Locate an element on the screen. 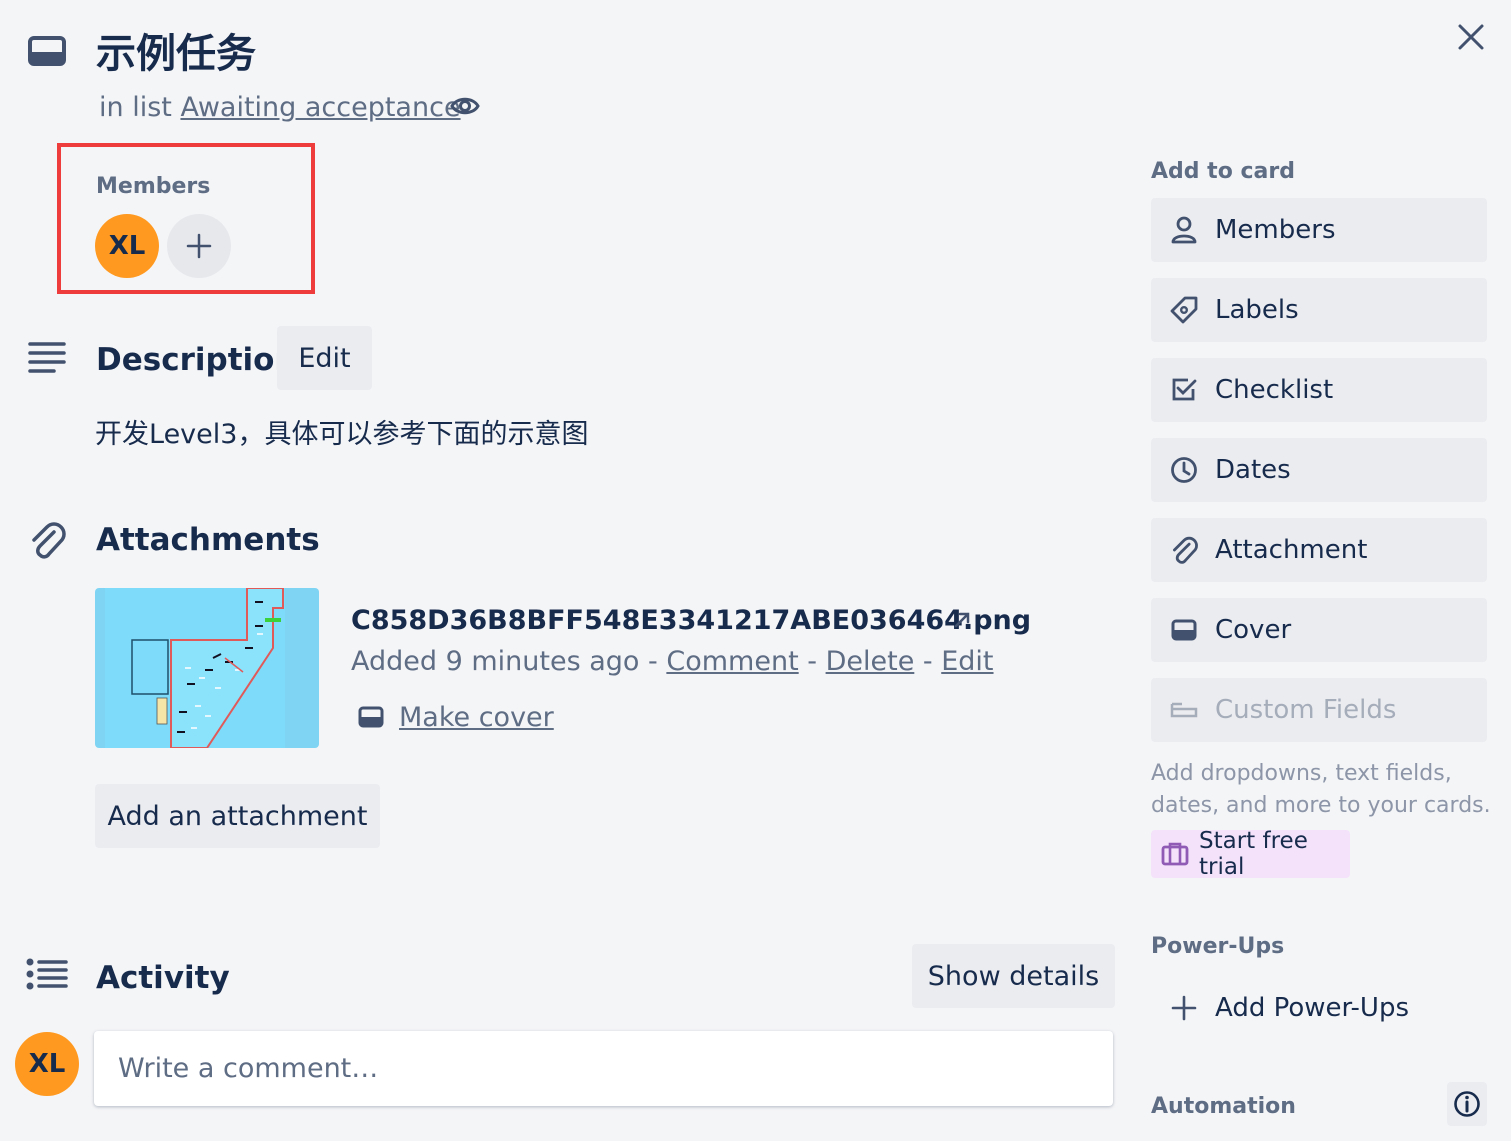  make-cover-link: Make cover is located at coordinates (476, 718).